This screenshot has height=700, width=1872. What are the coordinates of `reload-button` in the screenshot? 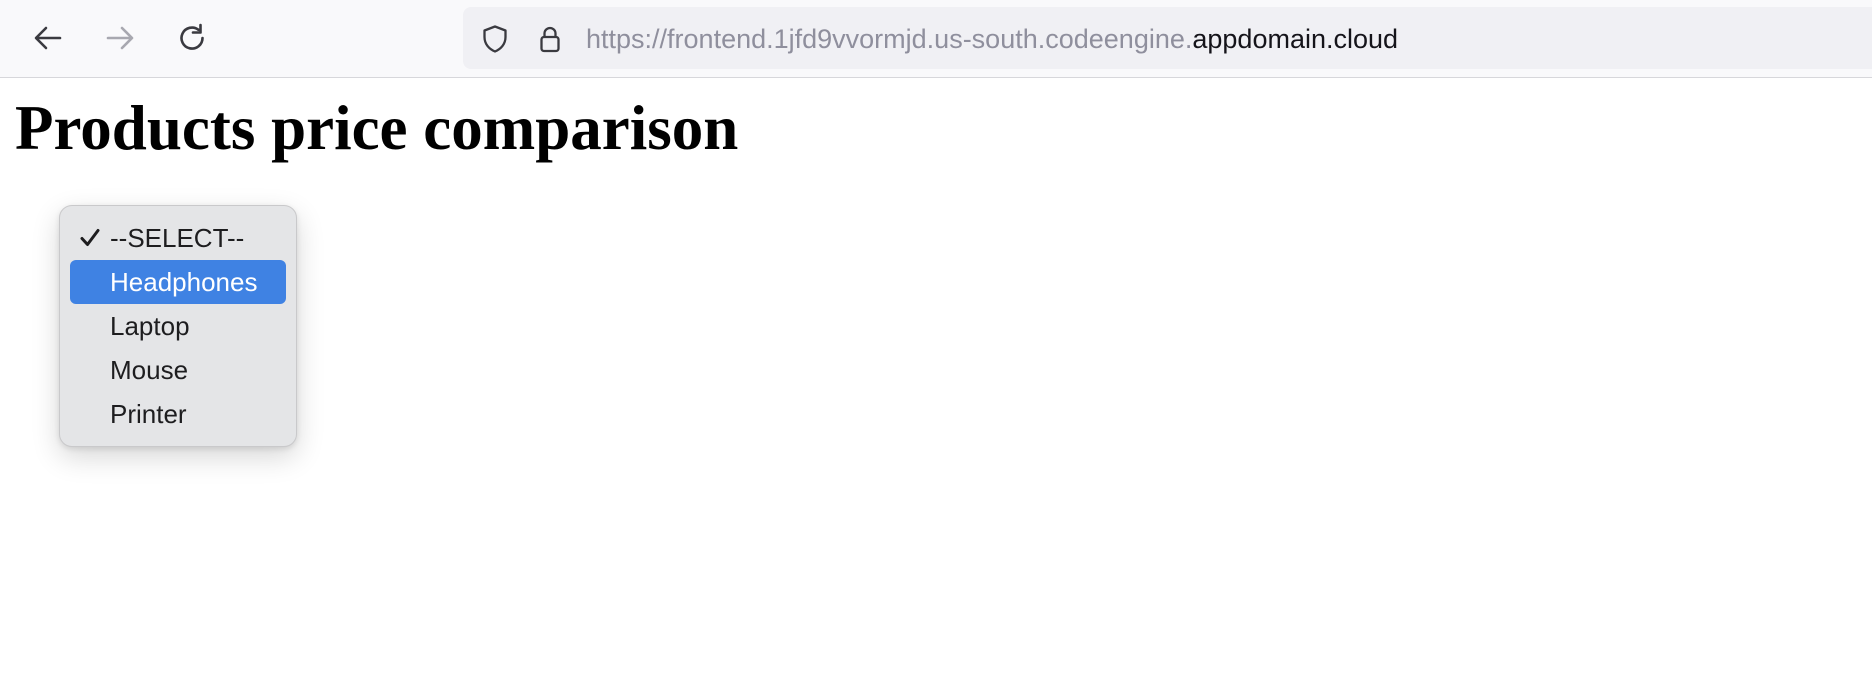 It's located at (192, 38).